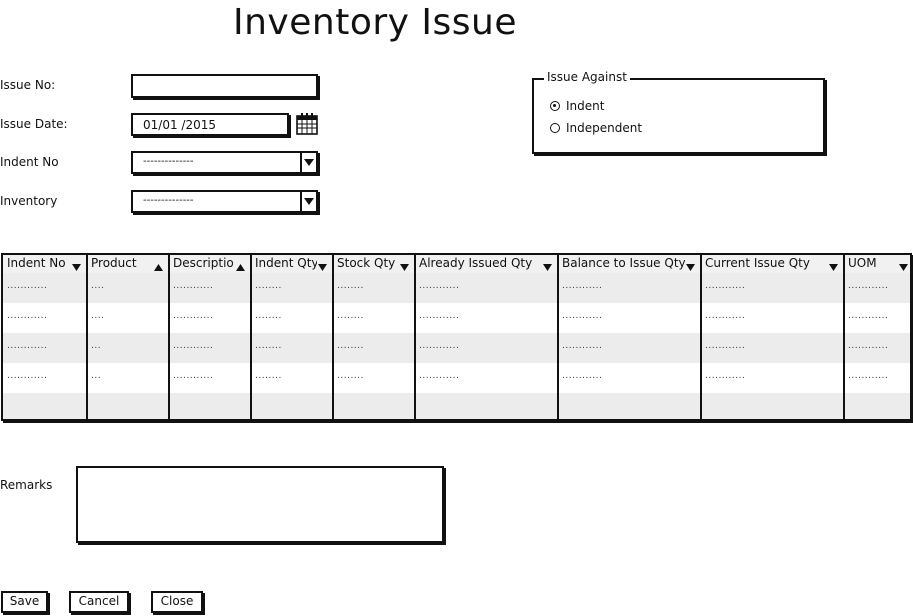 The image size is (913, 616). Describe the element at coordinates (204, 263) in the screenshot. I see `column-header: Descriptio` at that location.